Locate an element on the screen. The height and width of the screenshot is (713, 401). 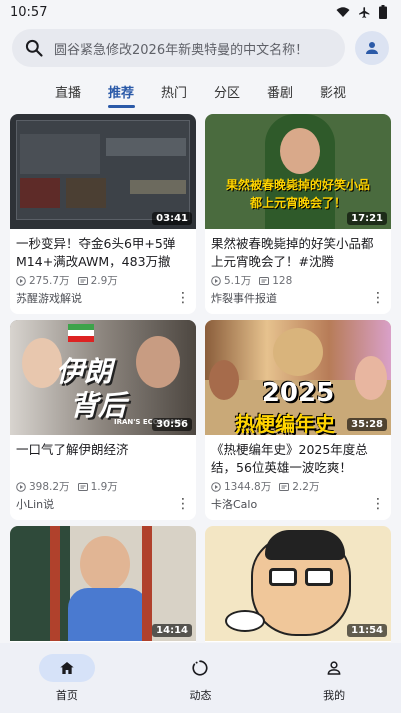
nav-home-label: 首页 is located at coordinates (66, 695).